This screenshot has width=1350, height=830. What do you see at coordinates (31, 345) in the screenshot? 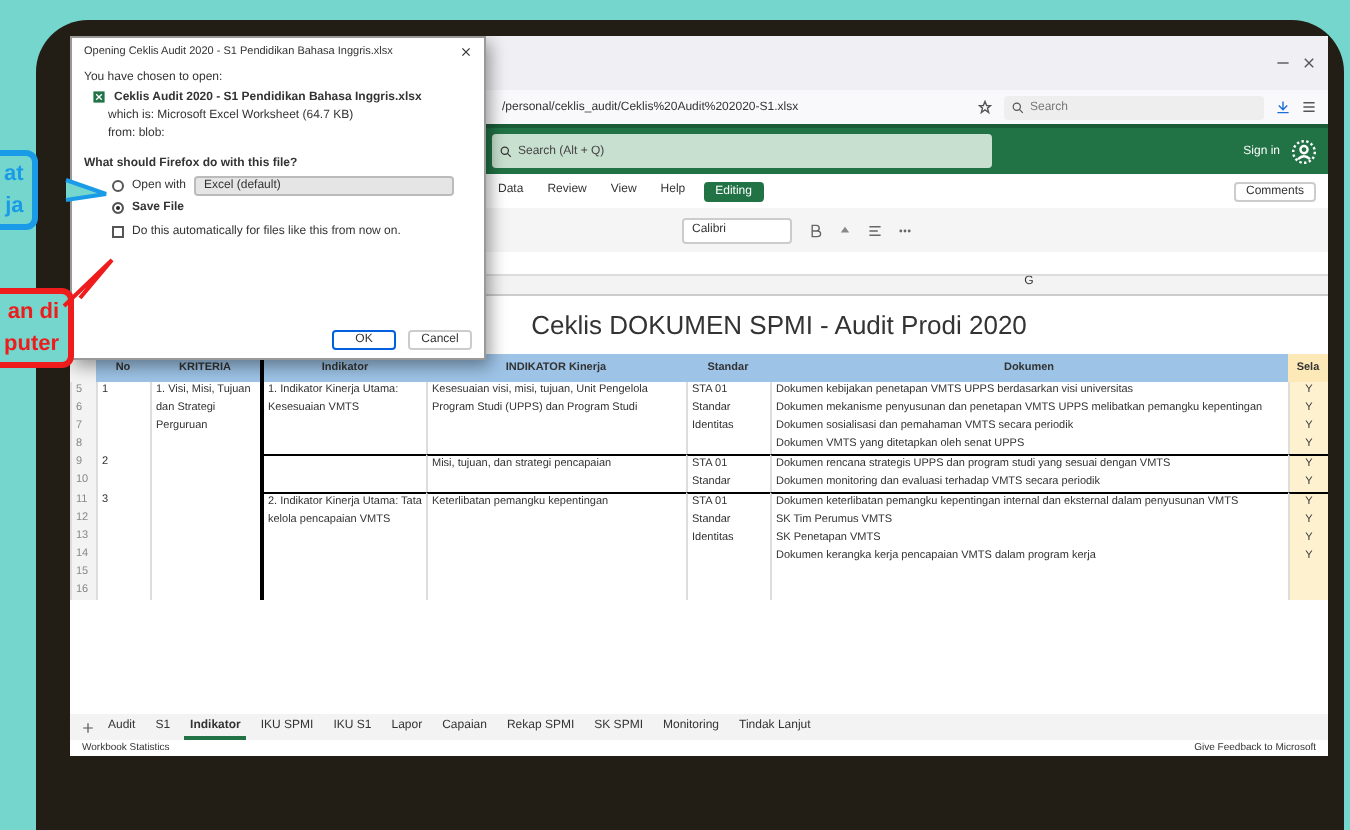
I see `callout-text: puter` at bounding box center [31, 345].